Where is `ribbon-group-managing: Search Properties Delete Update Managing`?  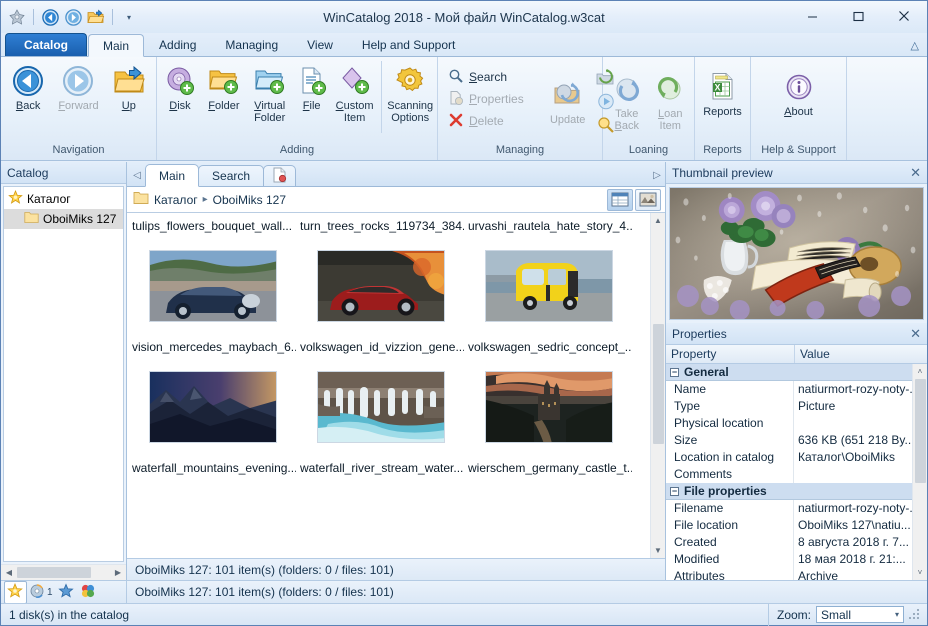 ribbon-group-managing: Search Properties Delete Update Managing is located at coordinates (526, 108).